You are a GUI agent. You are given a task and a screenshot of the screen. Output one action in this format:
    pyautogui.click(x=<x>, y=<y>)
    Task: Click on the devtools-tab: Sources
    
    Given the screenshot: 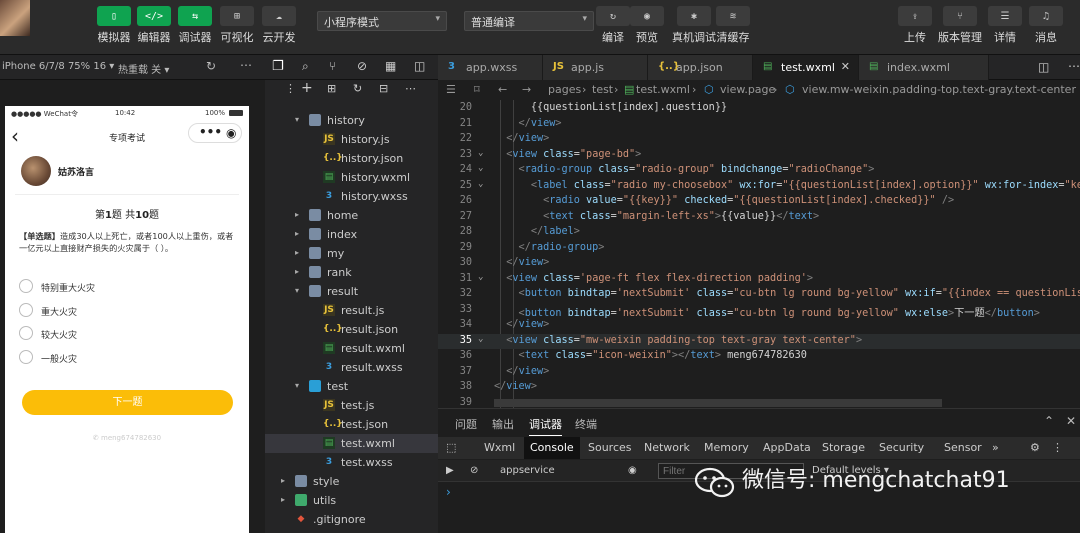 What is the action you would take?
    pyautogui.click(x=610, y=447)
    